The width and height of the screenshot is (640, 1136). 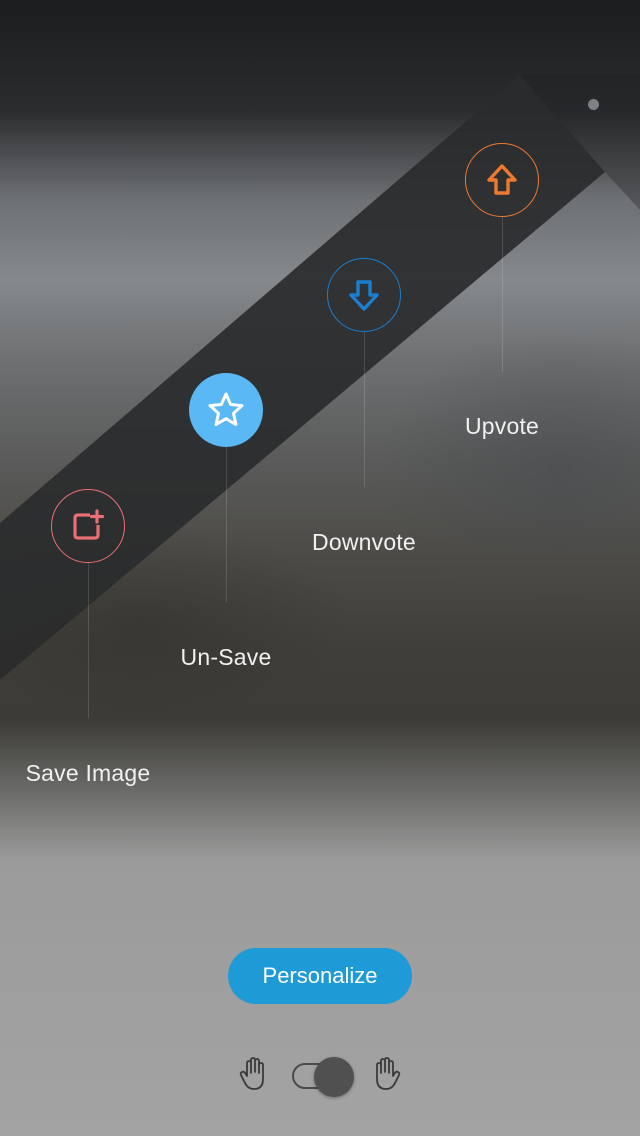 I want to click on page-indicator-dot, so click(x=593, y=104).